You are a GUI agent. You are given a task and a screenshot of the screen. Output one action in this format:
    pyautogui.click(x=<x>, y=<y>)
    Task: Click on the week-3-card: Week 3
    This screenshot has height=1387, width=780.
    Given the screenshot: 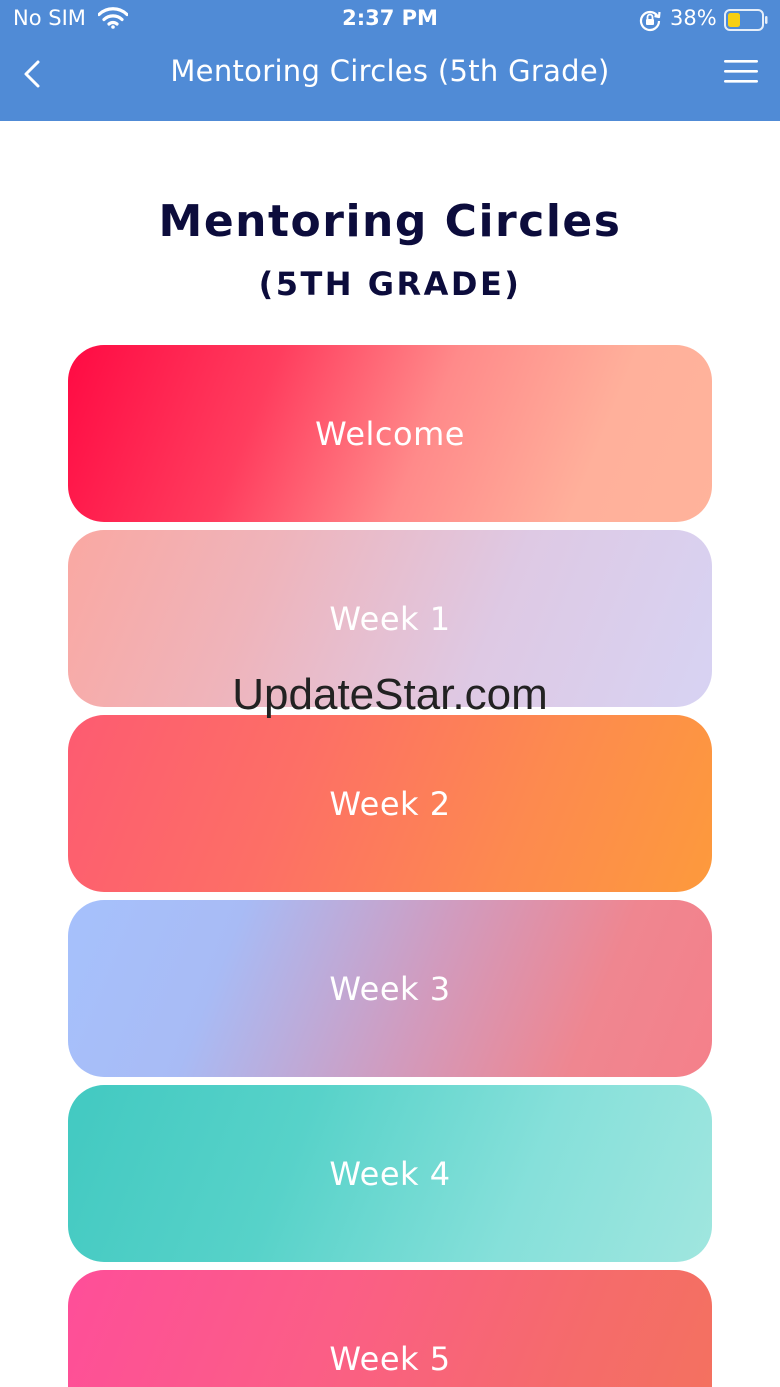 What is the action you would take?
    pyautogui.click(x=390, y=988)
    